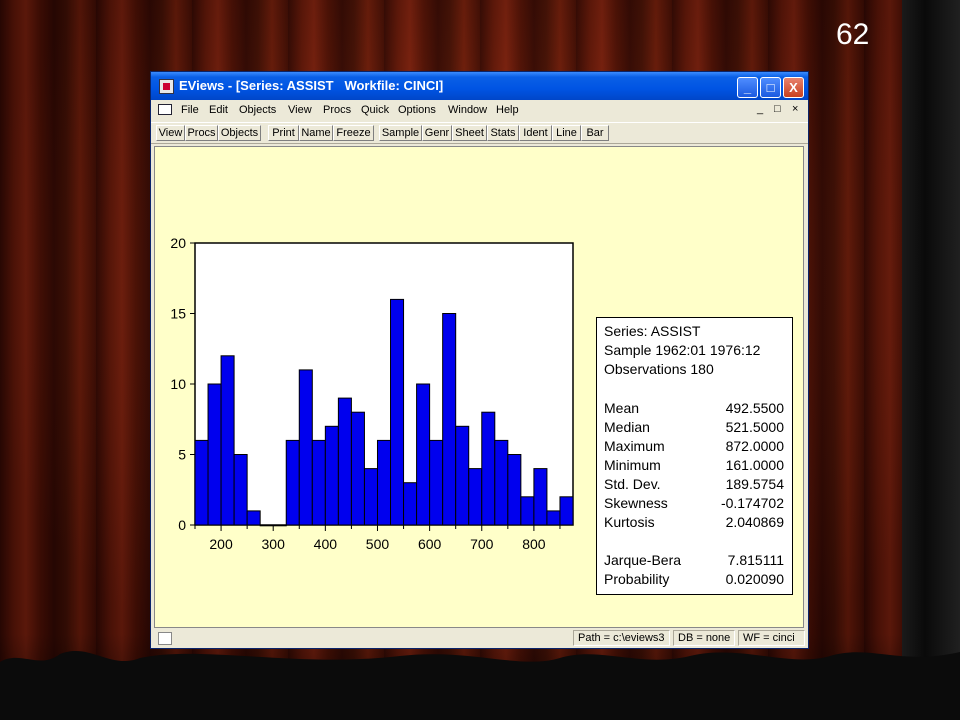 The image size is (960, 720). I want to click on stats-probability-label: Probability, so click(637, 579).